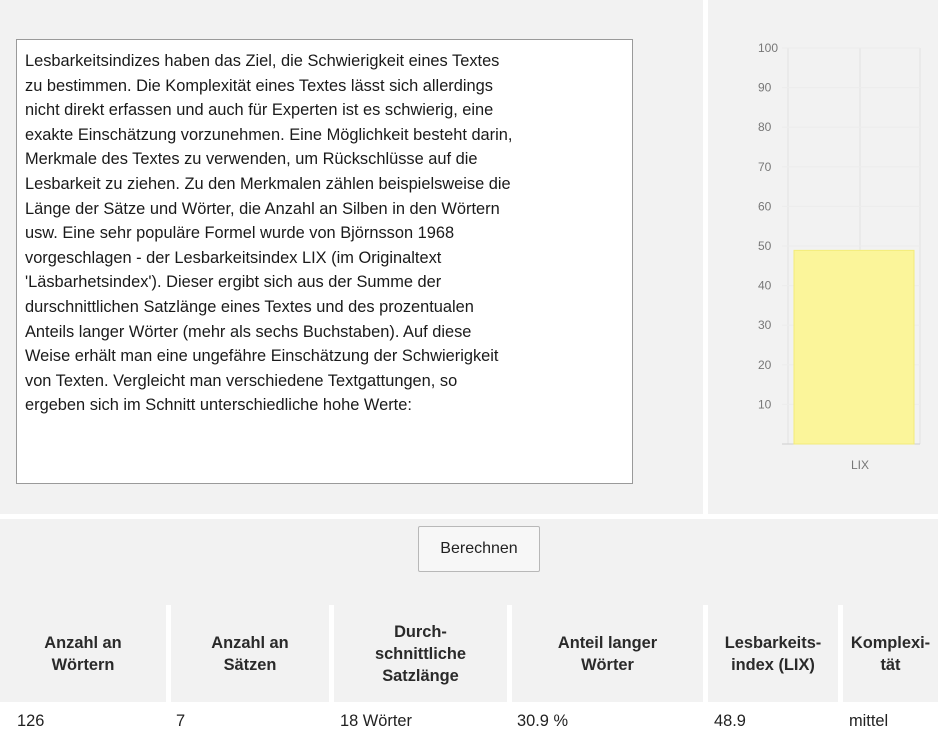 The height and width of the screenshot is (738, 938). I want to click on y-tick-label: 80, so click(765, 127).